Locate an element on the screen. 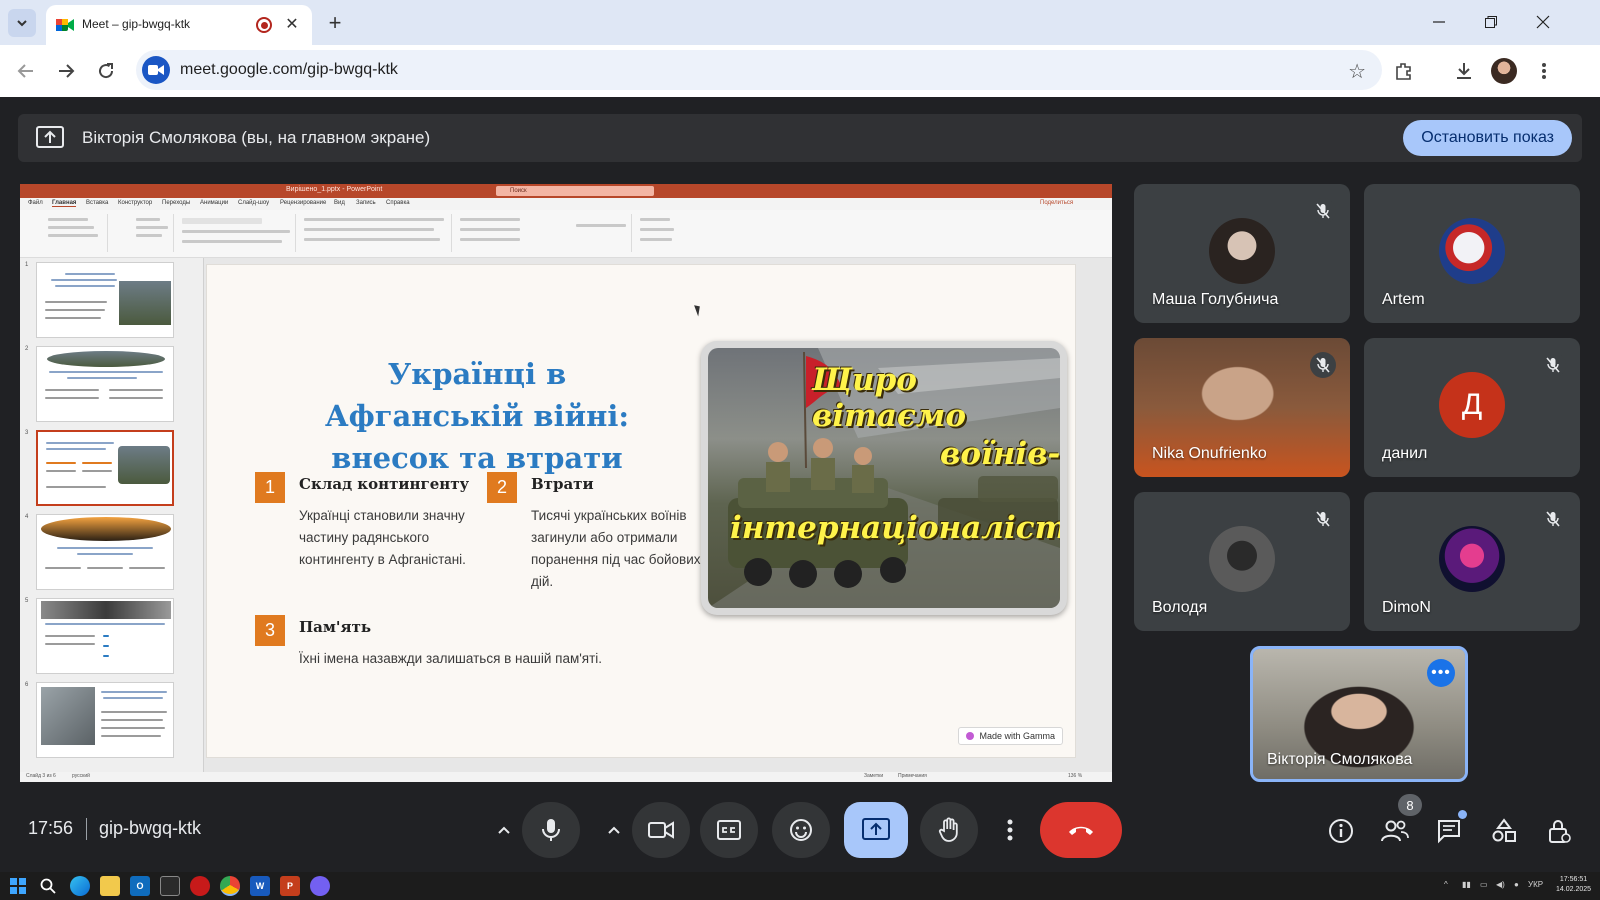 This screenshot has height=900, width=1600. powerpoint-icon: P is located at coordinates (290, 886).